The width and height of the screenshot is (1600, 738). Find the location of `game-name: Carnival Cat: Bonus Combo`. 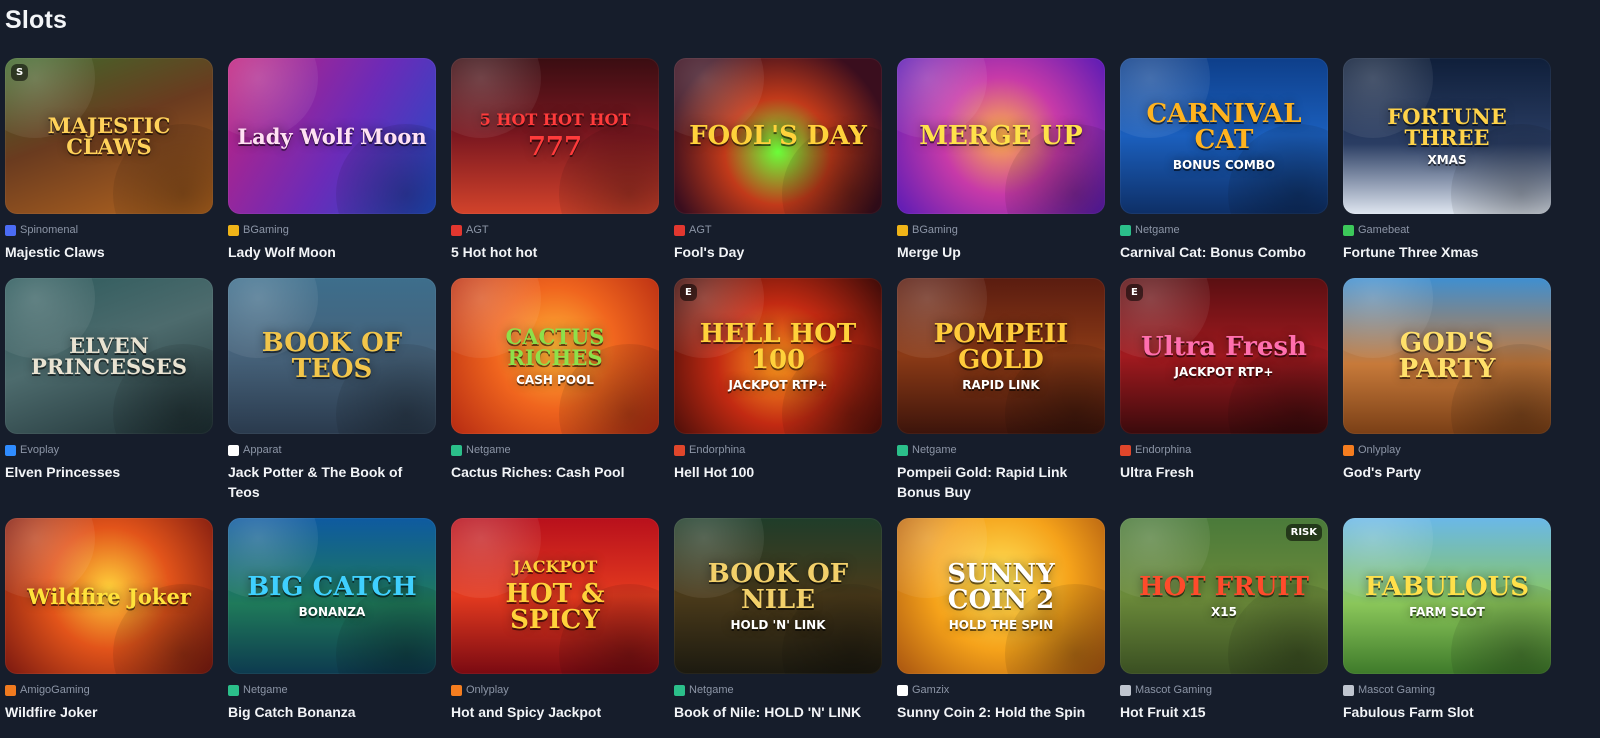

game-name: Carnival Cat: Bonus Combo is located at coordinates (1224, 252).